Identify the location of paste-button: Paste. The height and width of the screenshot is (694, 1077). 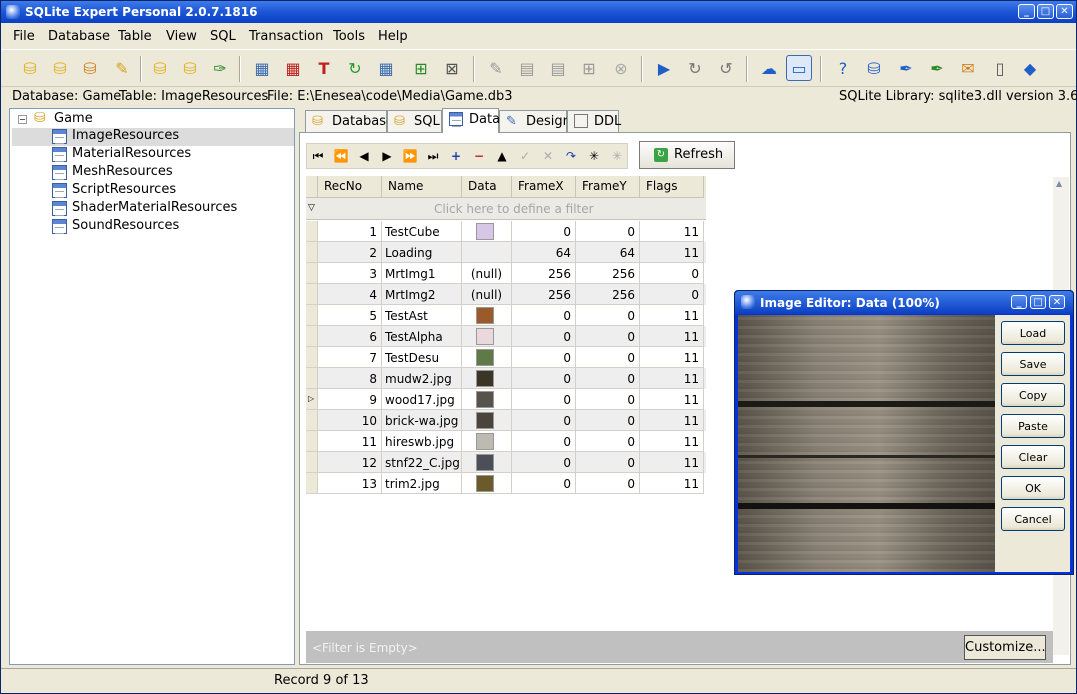
(1033, 426).